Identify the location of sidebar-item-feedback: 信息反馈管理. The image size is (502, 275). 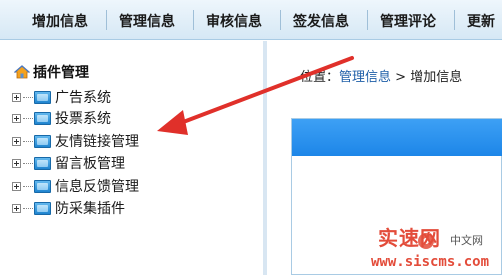
(75, 186).